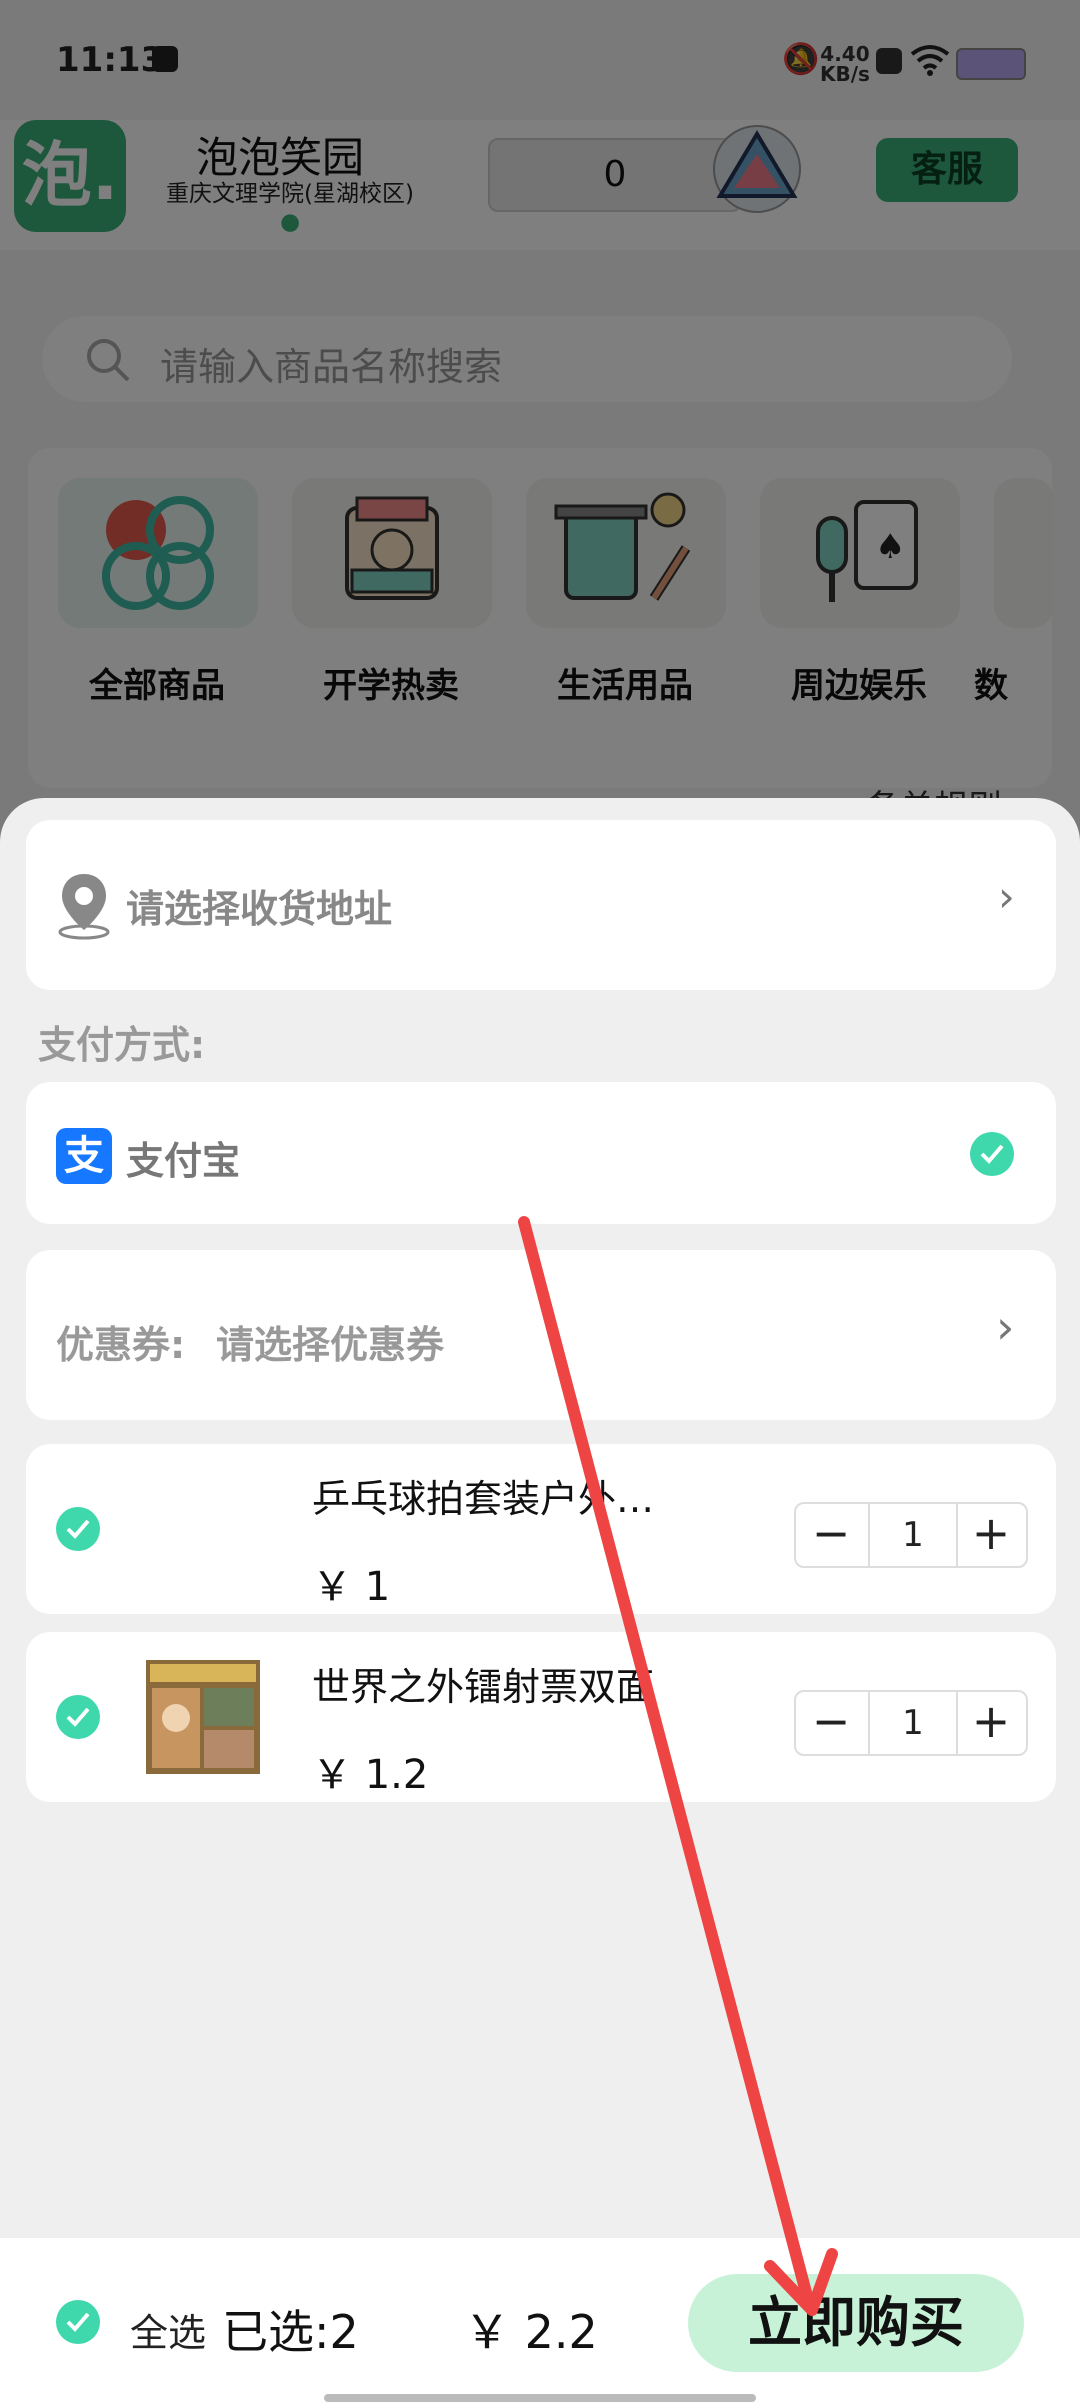 The image size is (1080, 2408). Describe the element at coordinates (78, 2322) in the screenshot. I see `select-all-check-icon` at that location.